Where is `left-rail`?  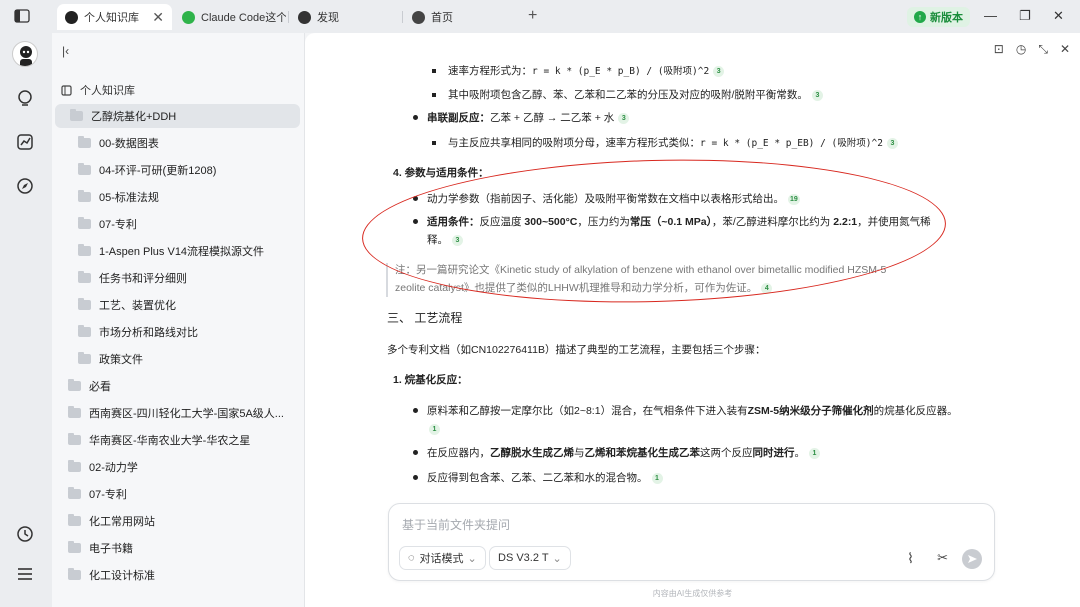 left-rail is located at coordinates (26, 320).